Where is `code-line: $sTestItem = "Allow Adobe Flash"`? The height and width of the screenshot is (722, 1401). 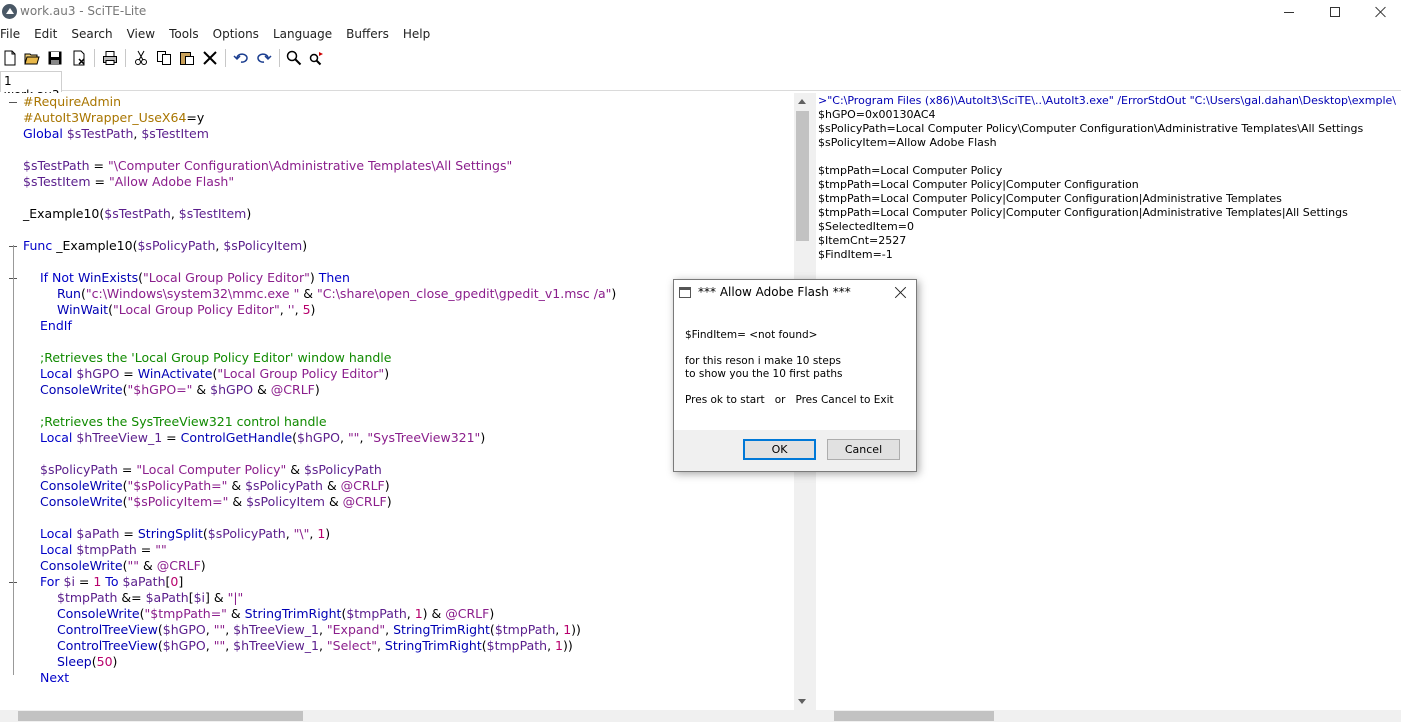 code-line: $sTestItem = "Allow Adobe Flash" is located at coordinates (395, 182).